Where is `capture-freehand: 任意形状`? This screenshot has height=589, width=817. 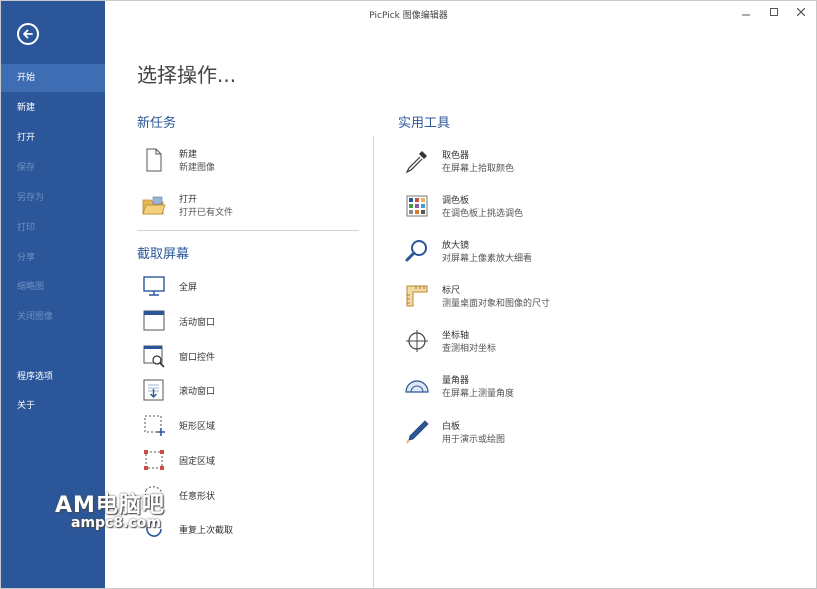
capture-freehand: 任意形状 is located at coordinates (241, 495).